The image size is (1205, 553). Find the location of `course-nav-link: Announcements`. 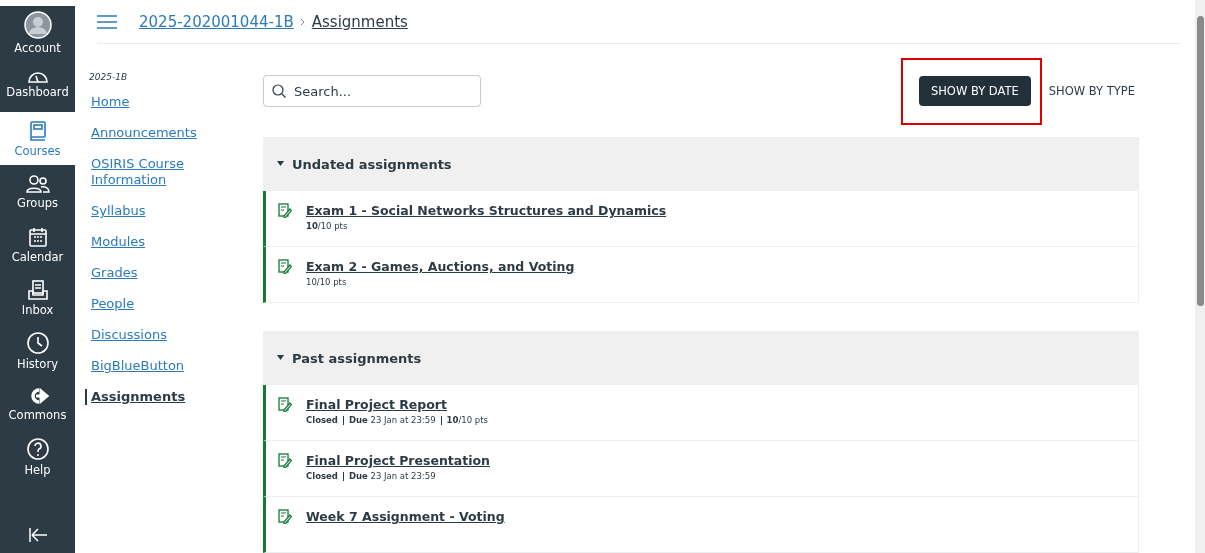

course-nav-link: Announcements is located at coordinates (167, 133).